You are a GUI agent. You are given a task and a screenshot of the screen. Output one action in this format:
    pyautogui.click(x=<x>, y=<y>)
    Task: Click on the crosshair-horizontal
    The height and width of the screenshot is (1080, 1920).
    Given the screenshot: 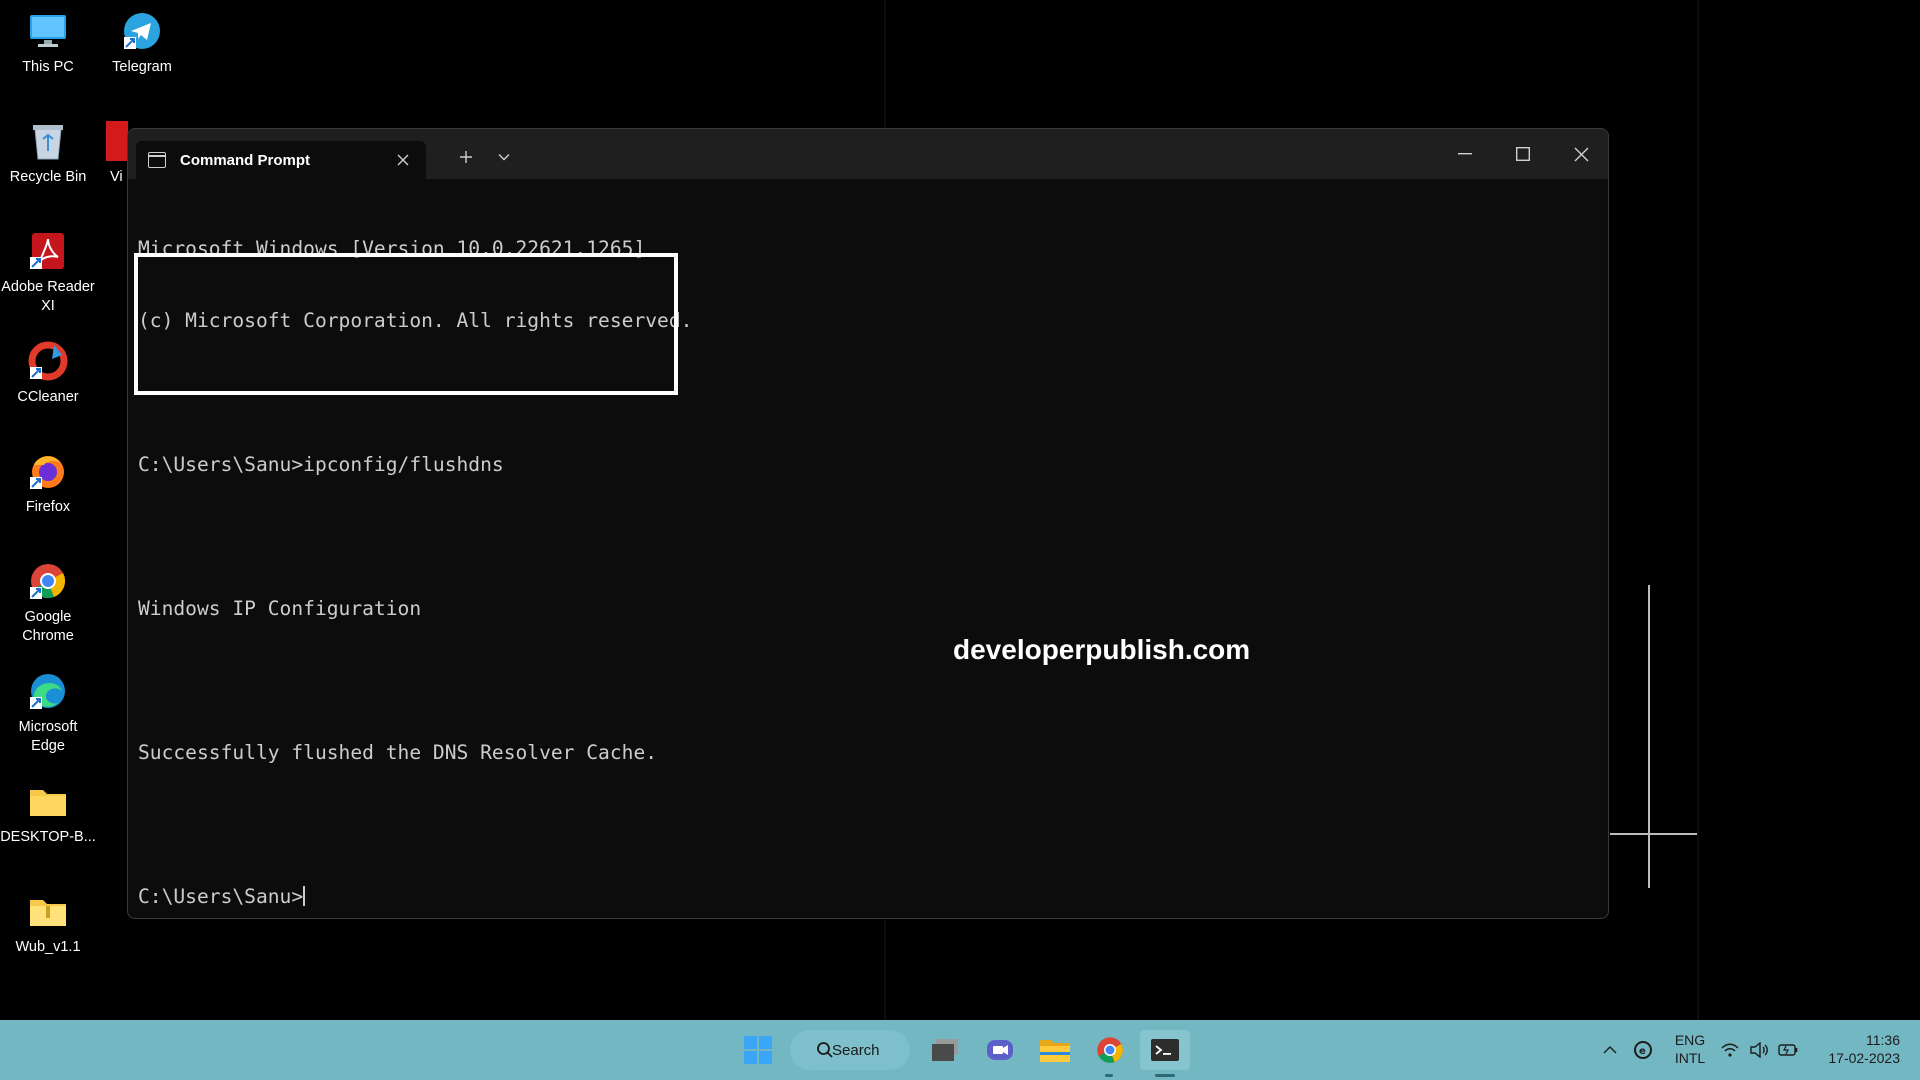 What is the action you would take?
    pyautogui.click(x=1653, y=834)
    